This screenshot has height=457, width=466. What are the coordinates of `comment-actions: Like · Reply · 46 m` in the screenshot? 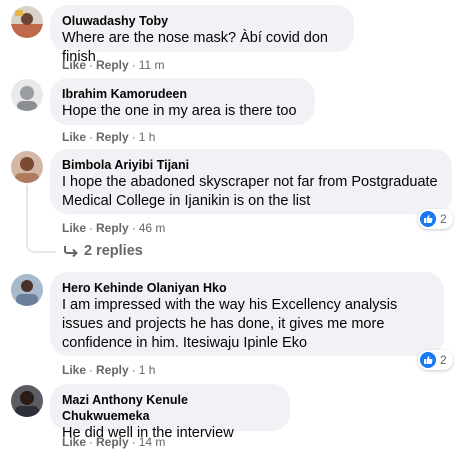 It's located at (113, 228).